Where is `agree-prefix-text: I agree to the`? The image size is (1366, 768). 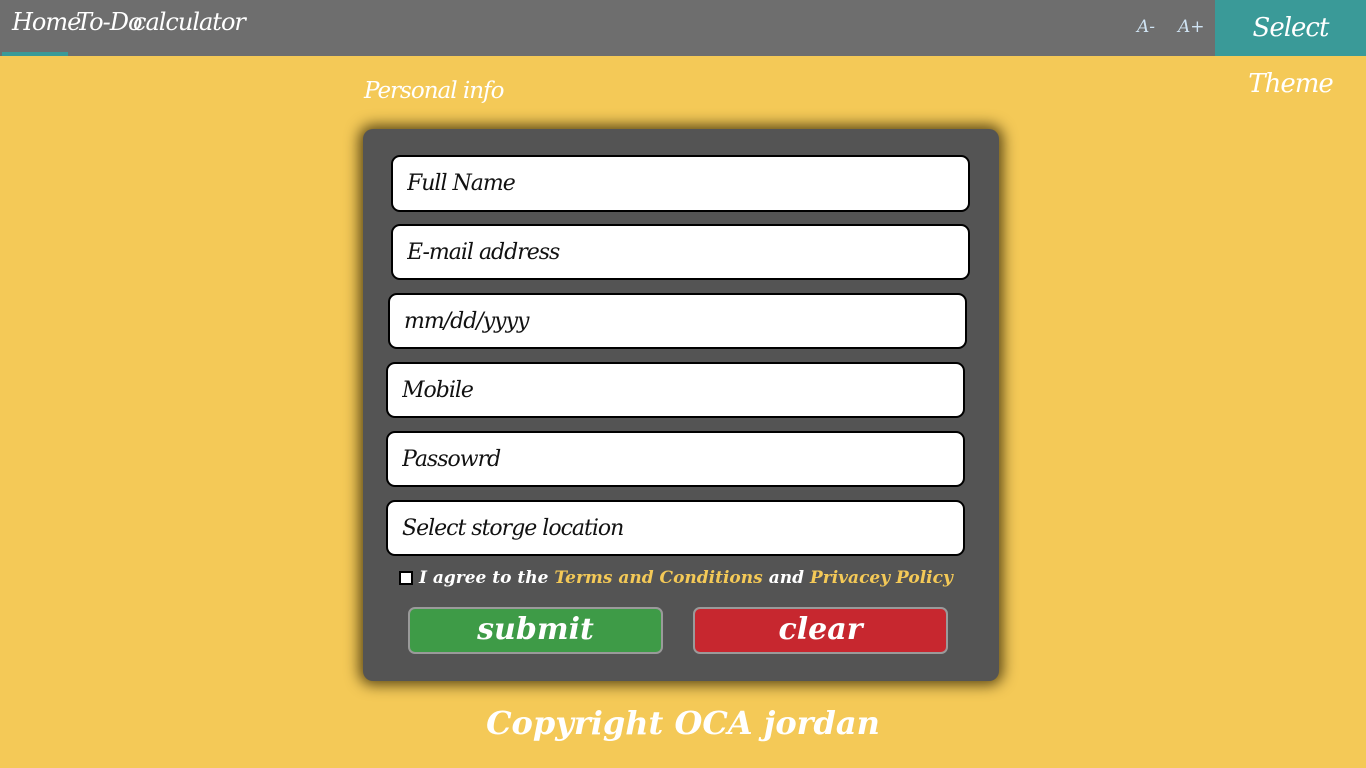 agree-prefix-text: I agree to the is located at coordinates (484, 578).